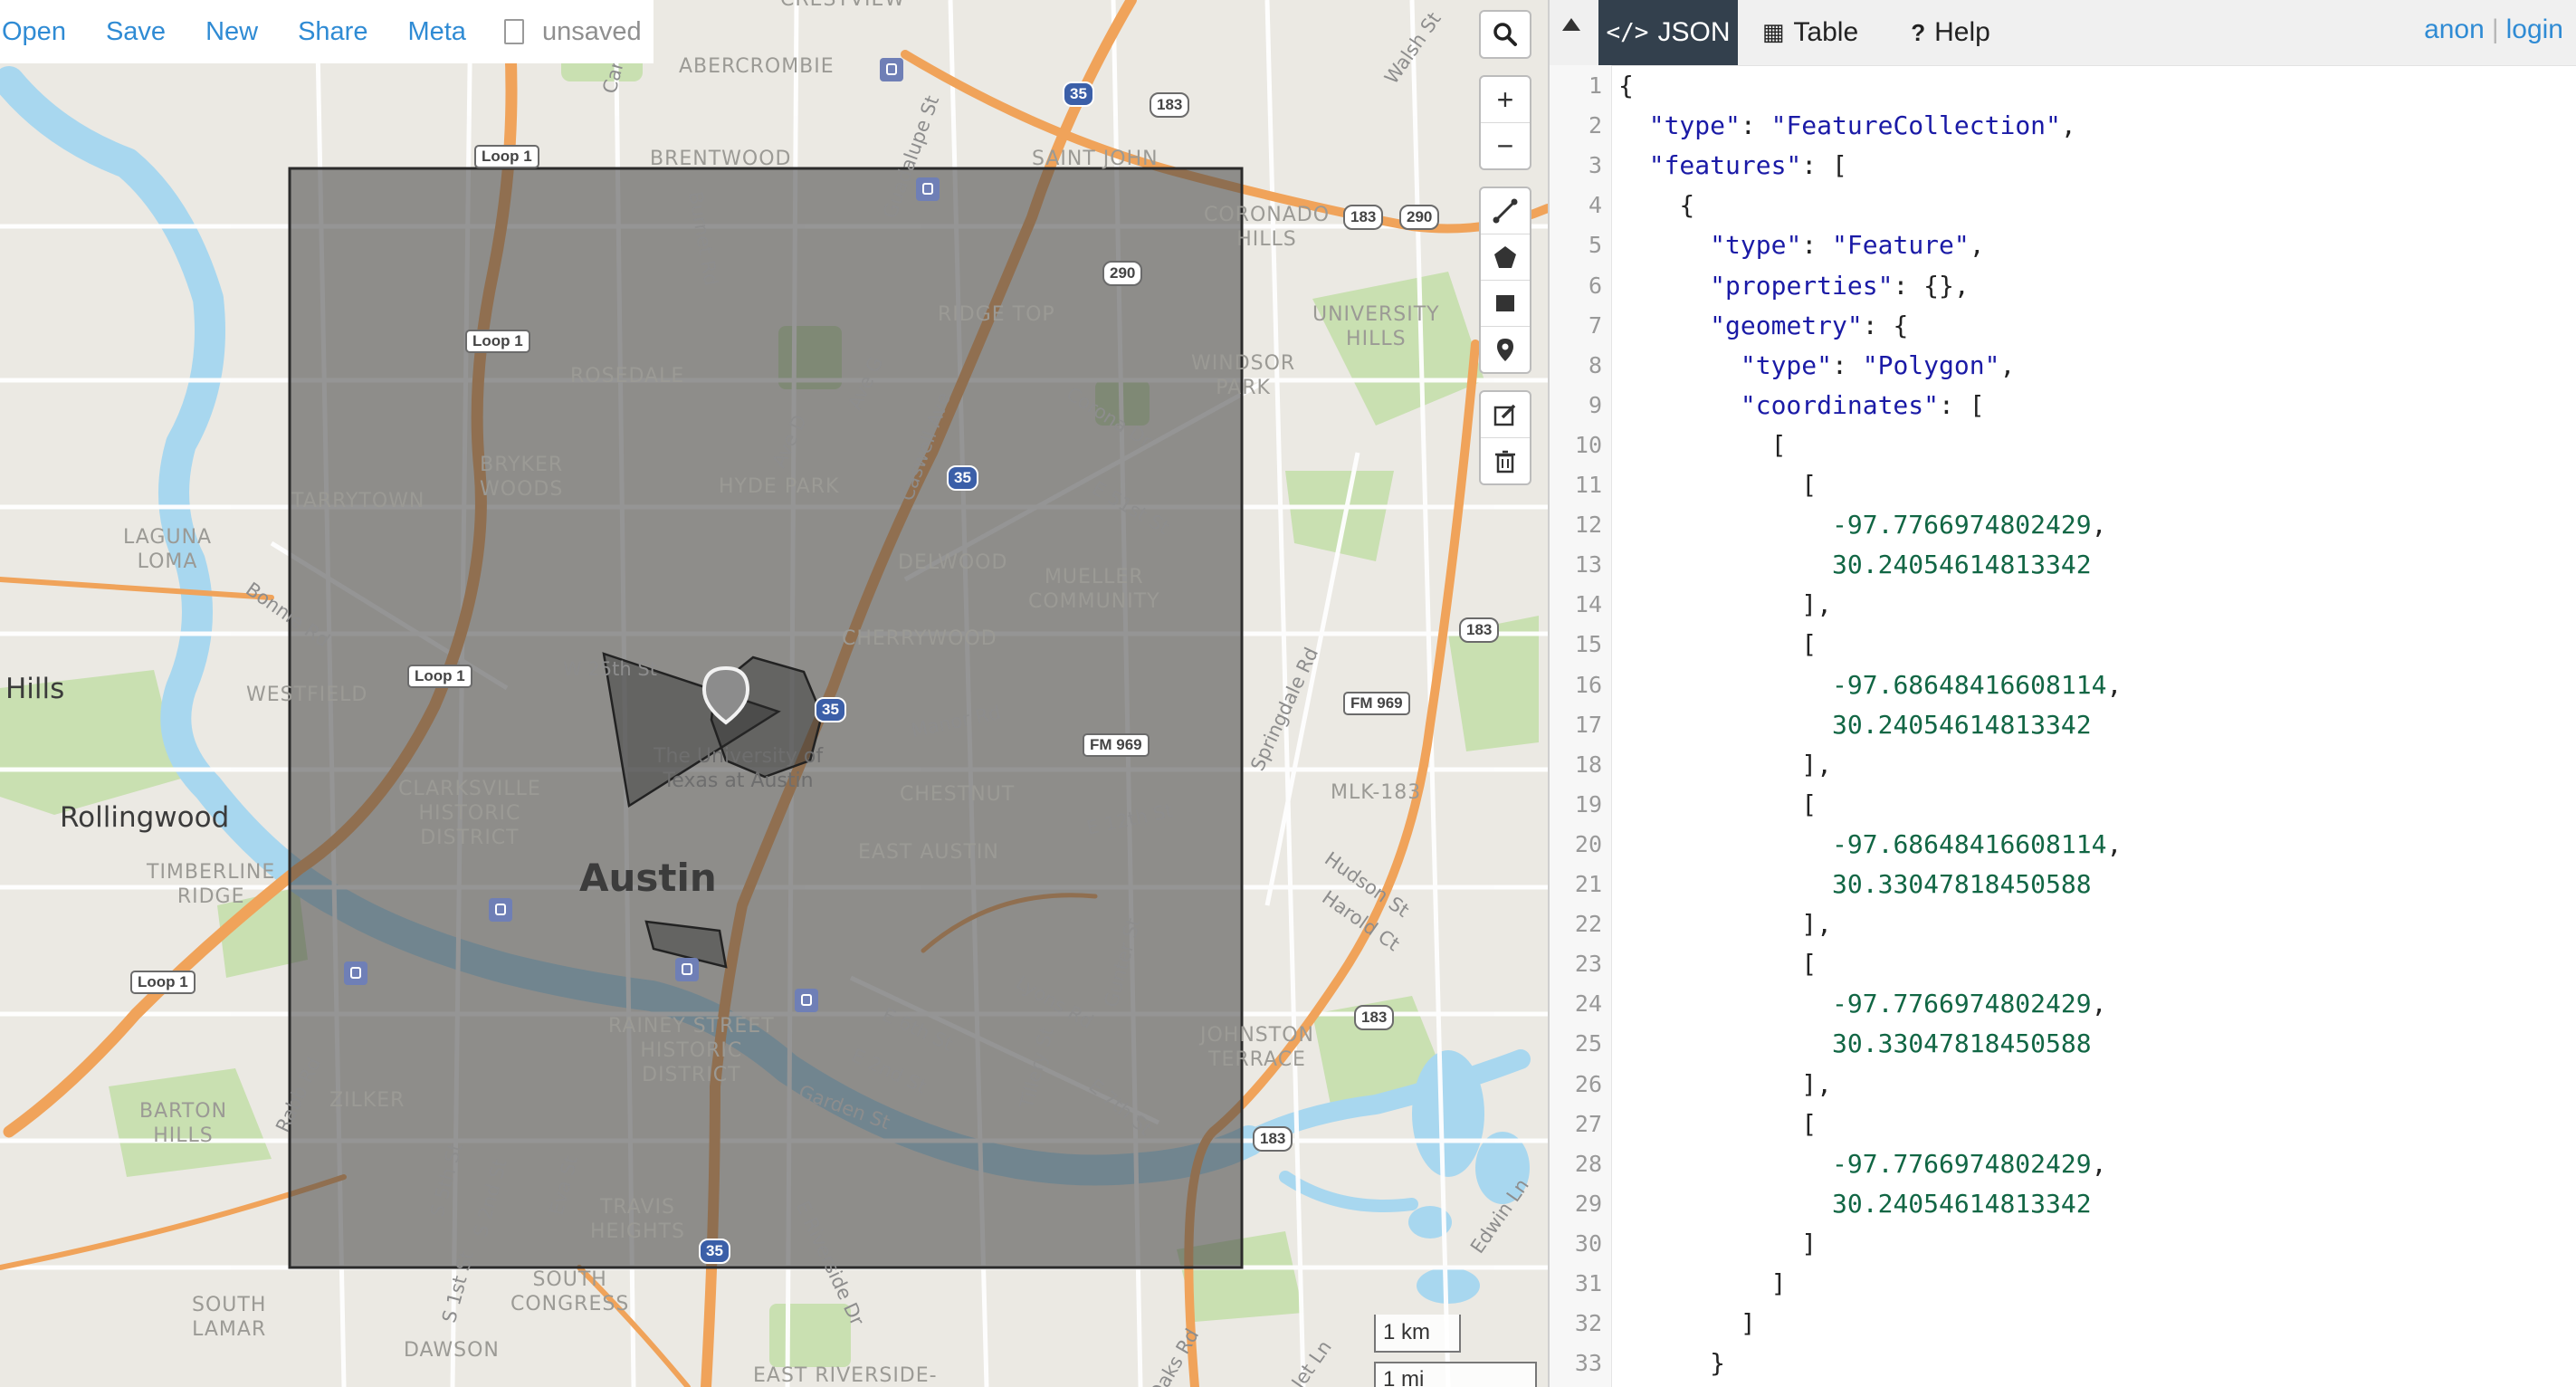 Image resolution: width=2576 pixels, height=1387 pixels. I want to click on label-ridge-top: RIDGE TOP, so click(996, 314).